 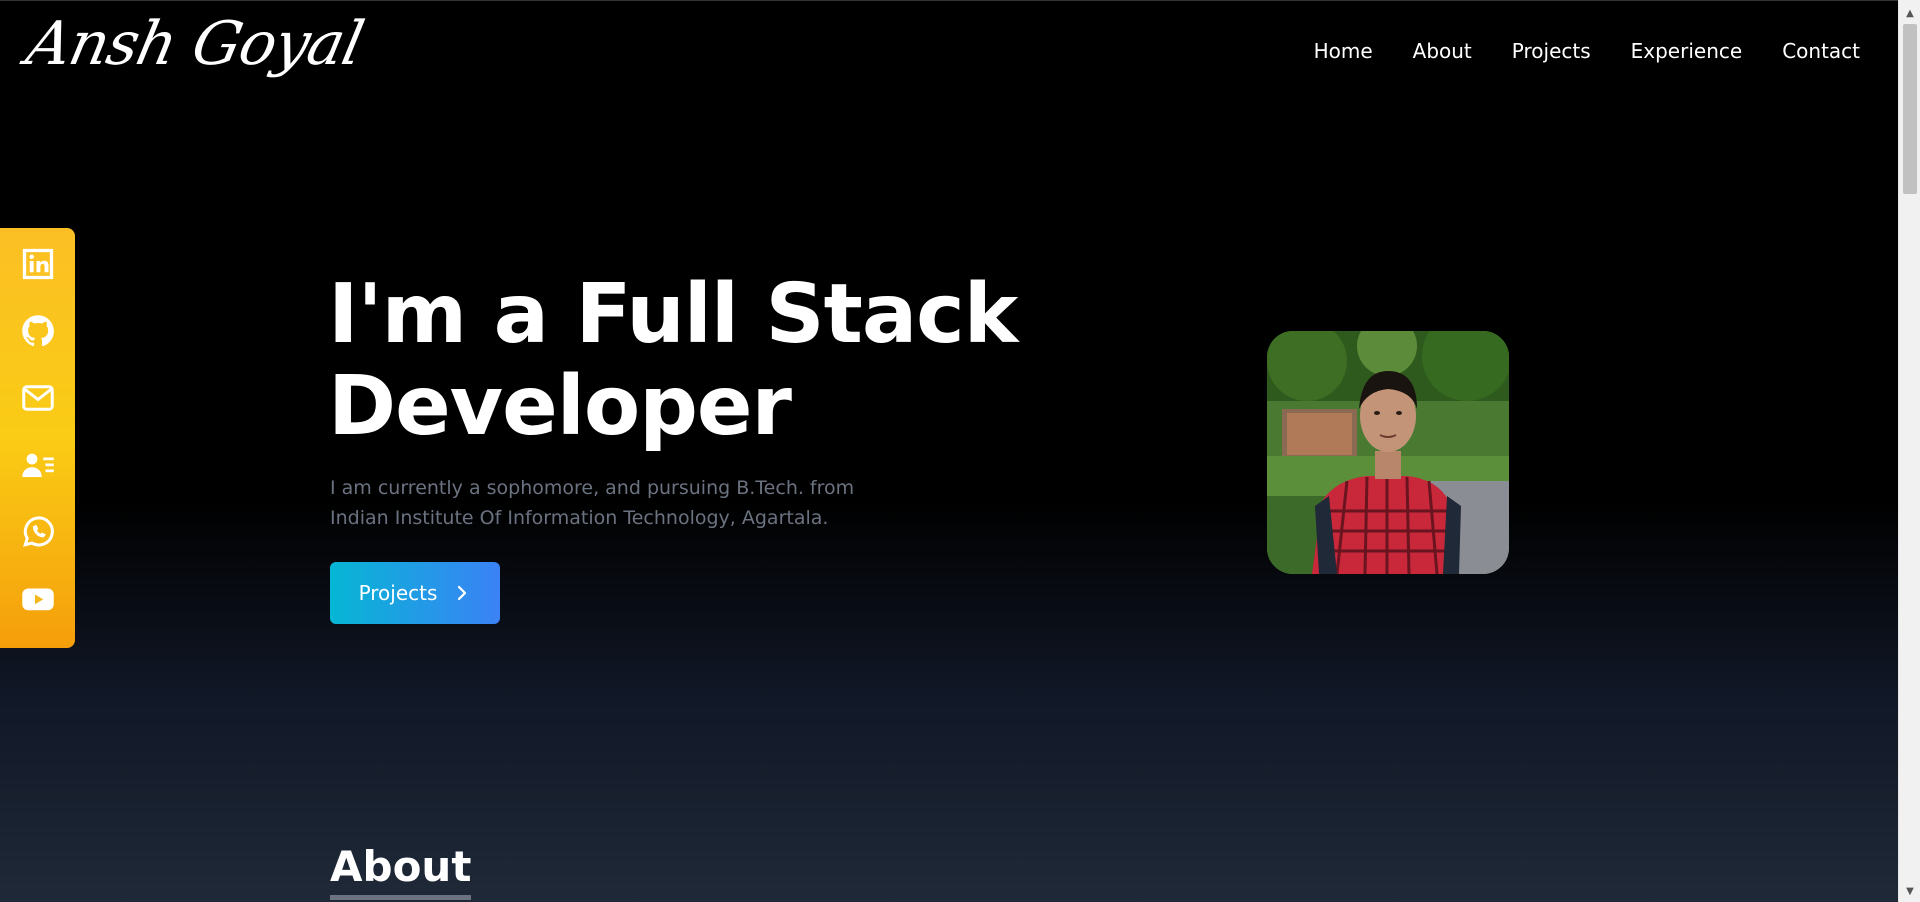 I want to click on nav-experience: Experience, so click(x=1687, y=51).